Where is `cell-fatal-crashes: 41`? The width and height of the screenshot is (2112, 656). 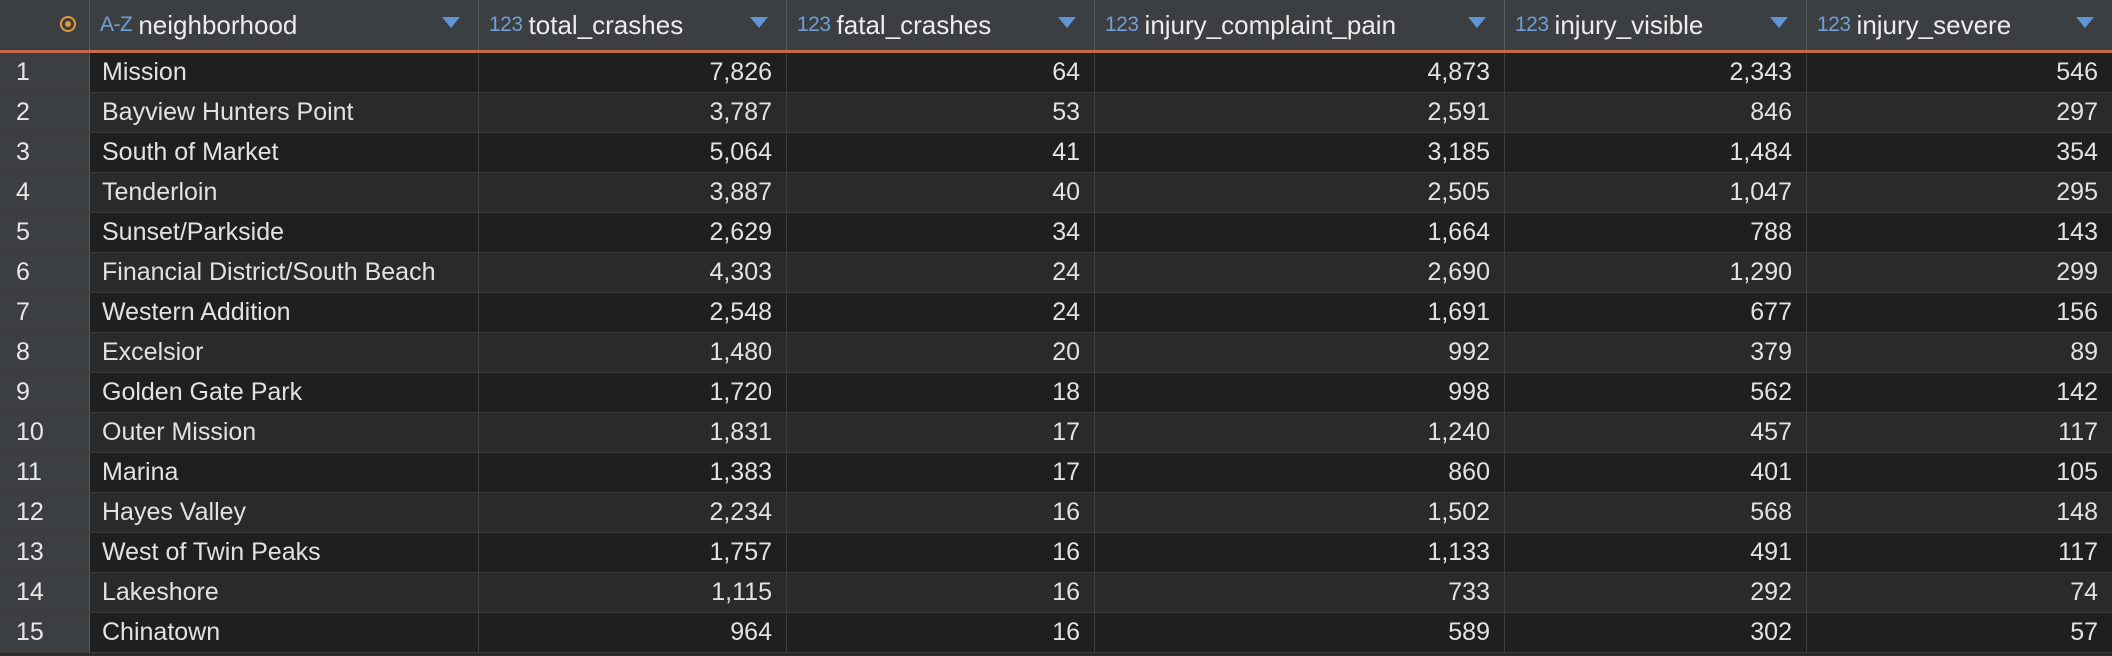
cell-fatal-crashes: 41 is located at coordinates (941, 152).